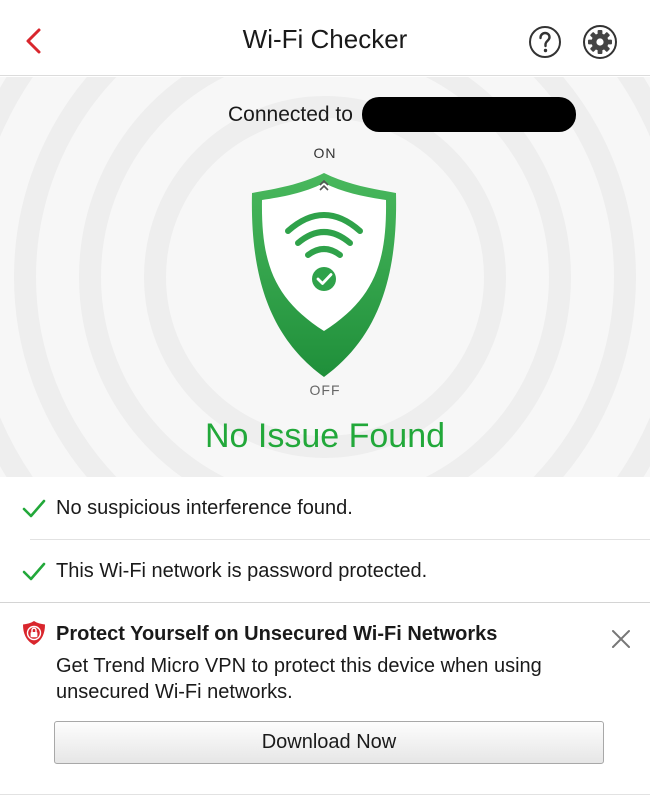 This screenshot has width=650, height=804. What do you see at coordinates (290, 114) in the screenshot?
I see `connected-to-label: Connected to` at bounding box center [290, 114].